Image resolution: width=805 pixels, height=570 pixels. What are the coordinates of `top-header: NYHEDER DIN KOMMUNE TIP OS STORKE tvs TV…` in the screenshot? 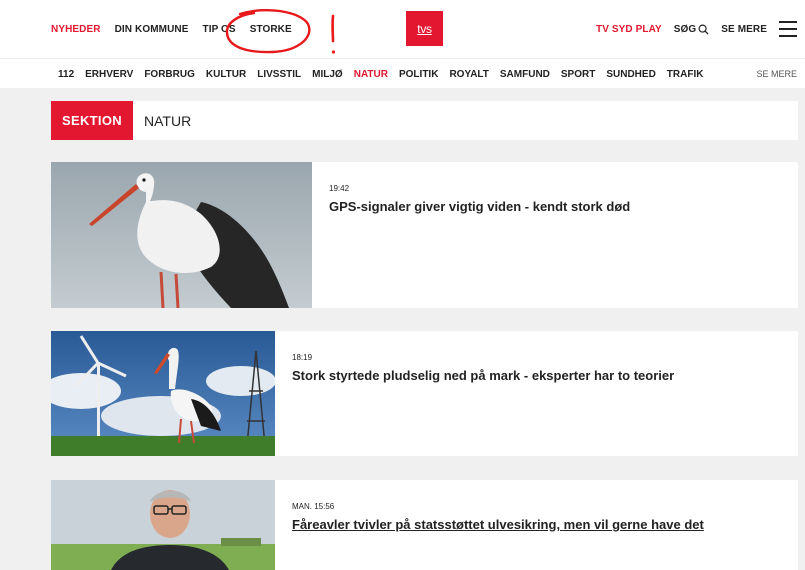 It's located at (402, 29).